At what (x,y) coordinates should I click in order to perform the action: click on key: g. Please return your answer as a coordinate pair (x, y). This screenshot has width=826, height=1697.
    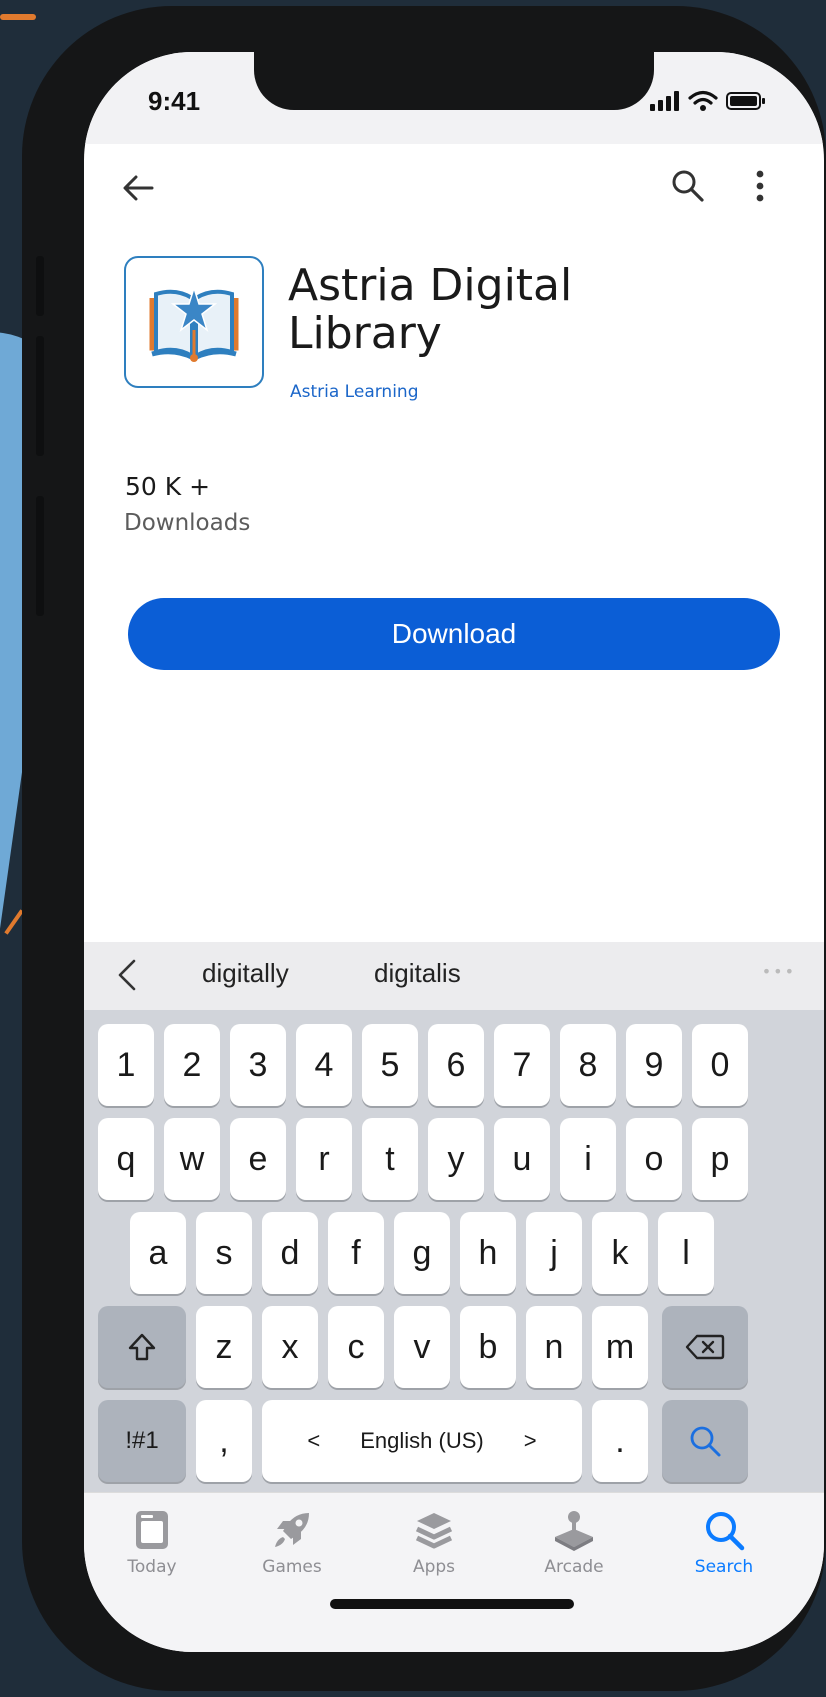
    Looking at the image, I should click on (422, 1253).